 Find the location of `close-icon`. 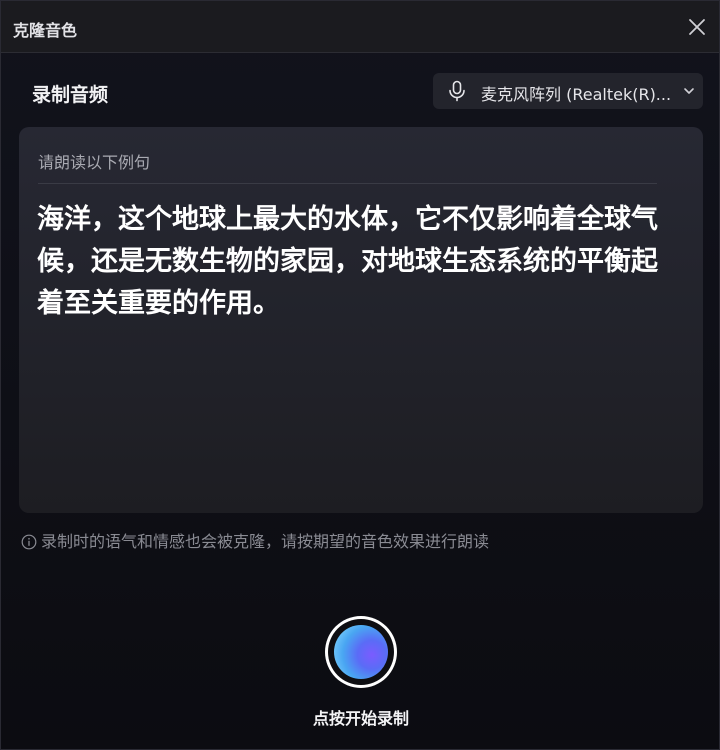

close-icon is located at coordinates (697, 27).